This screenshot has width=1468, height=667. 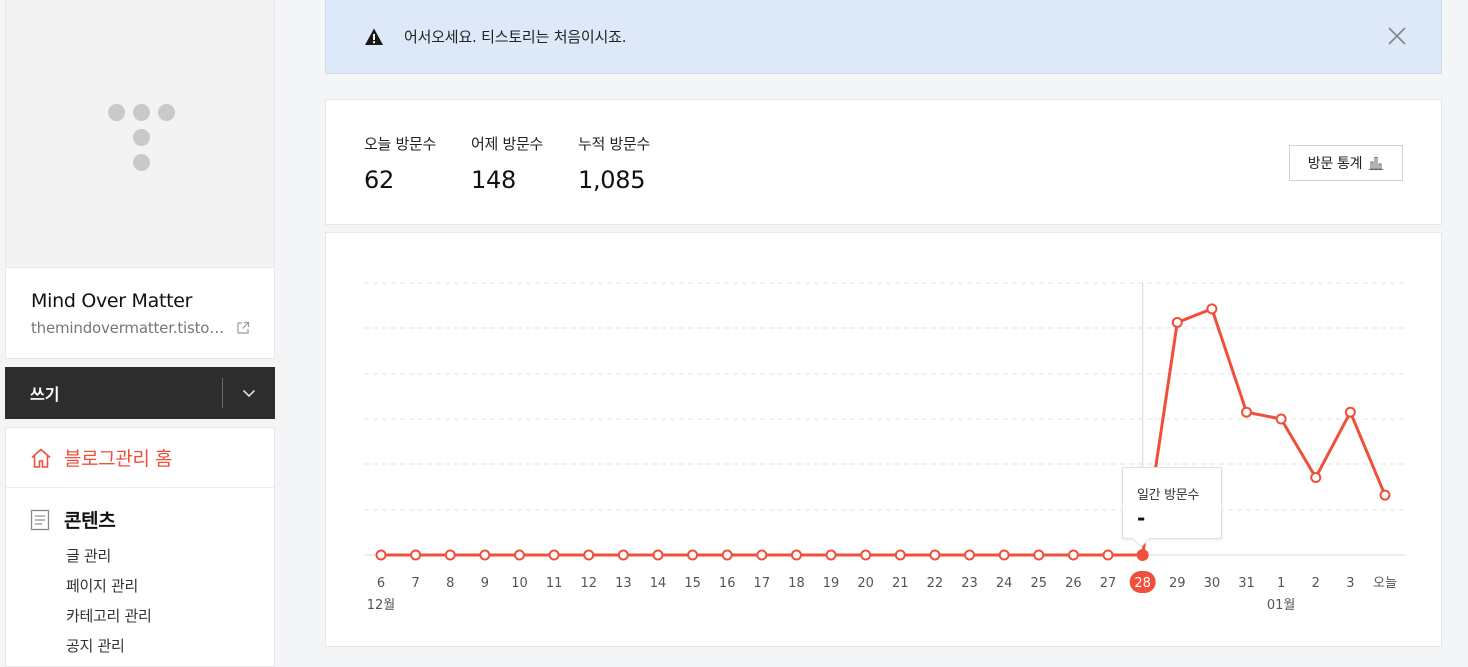 I want to click on x-tick-label: 6, so click(x=381, y=583).